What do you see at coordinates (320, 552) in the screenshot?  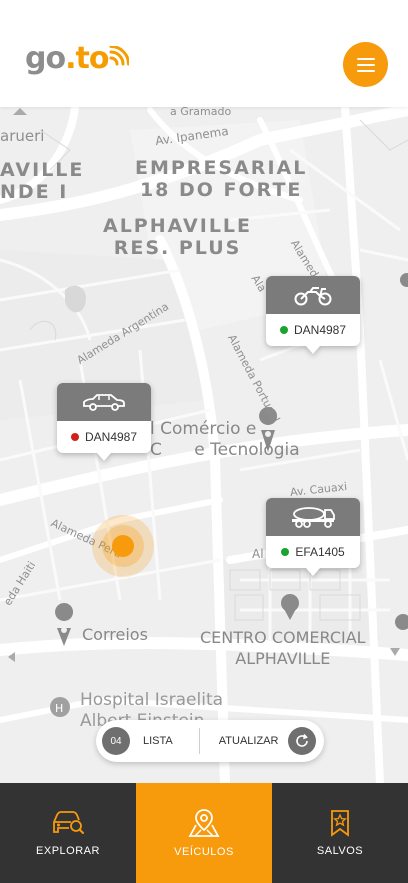 I see `vehicle-plate: EFA1405` at bounding box center [320, 552].